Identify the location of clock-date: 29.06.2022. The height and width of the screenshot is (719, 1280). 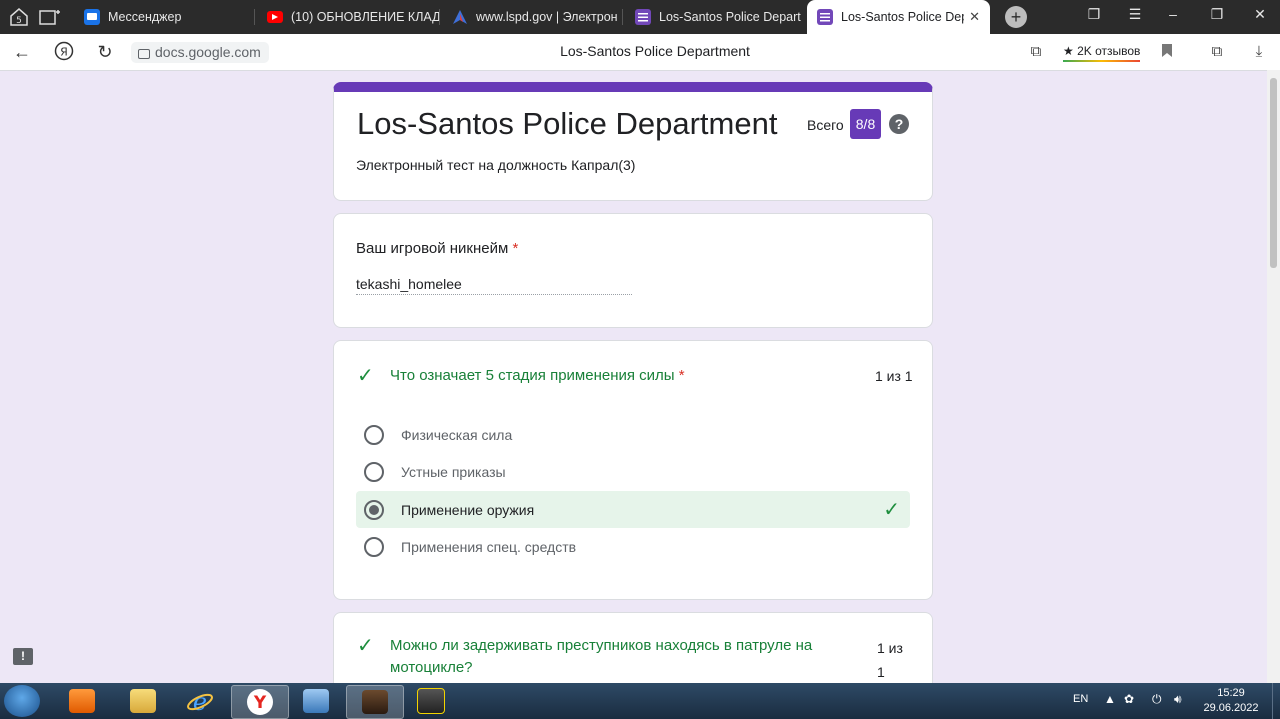
(1231, 708).